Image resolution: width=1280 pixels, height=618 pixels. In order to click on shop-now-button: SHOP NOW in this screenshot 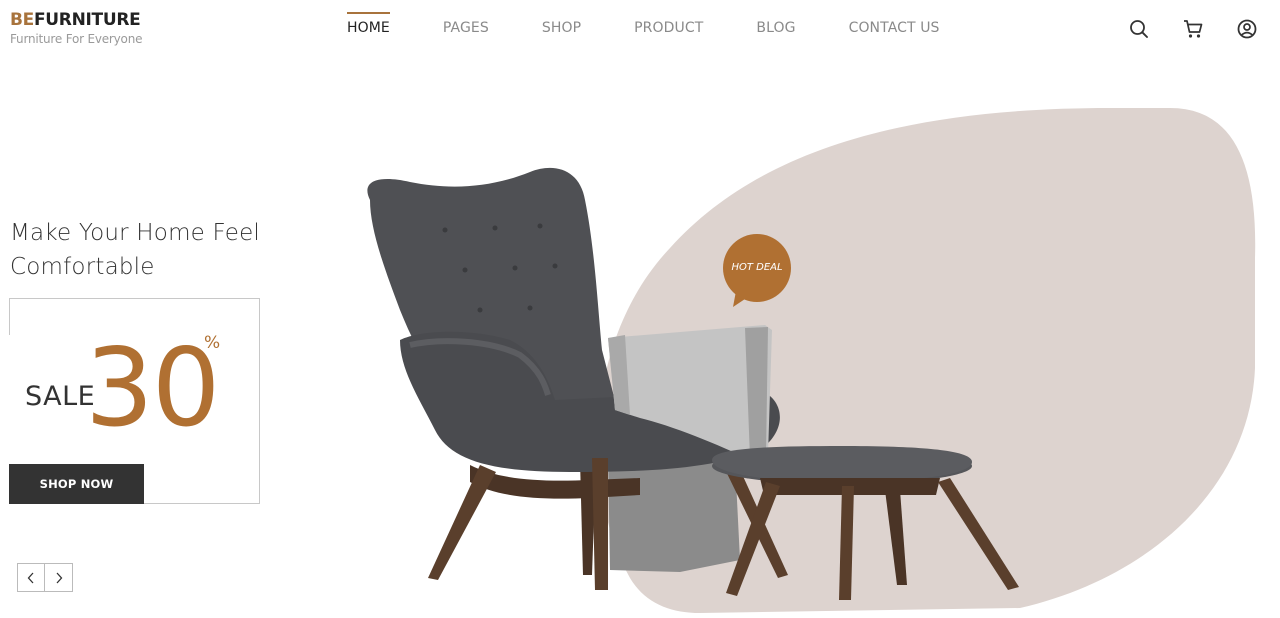, I will do `click(76, 484)`.